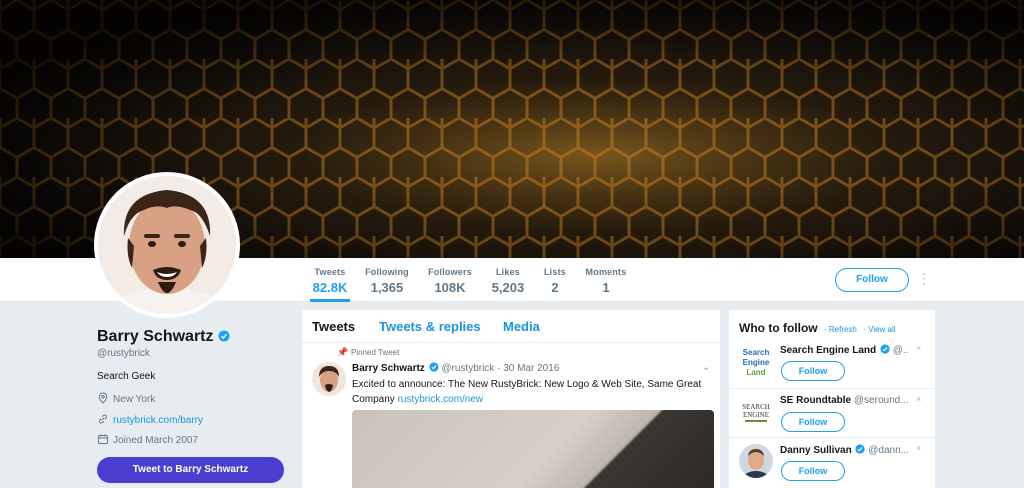 Image resolution: width=1024 pixels, height=488 pixels. Describe the element at coordinates (330, 287) in the screenshot. I see `stat-value: 82.8K` at that location.